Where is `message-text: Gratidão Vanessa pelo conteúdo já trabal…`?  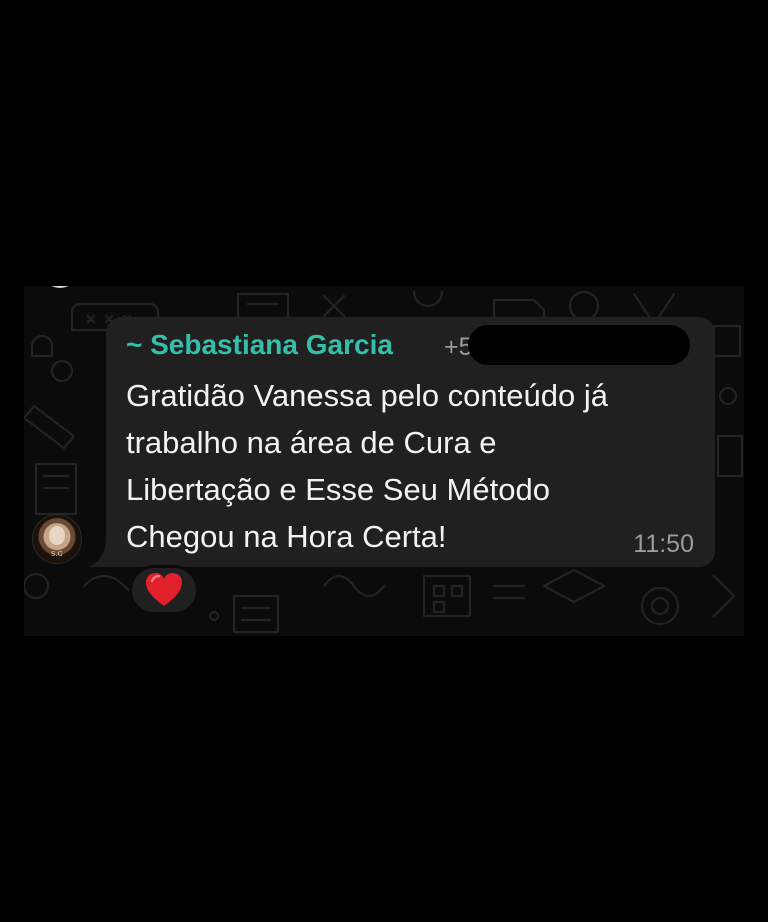 message-text: Gratidão Vanessa pelo conteúdo já trabal… is located at coordinates (367, 466).